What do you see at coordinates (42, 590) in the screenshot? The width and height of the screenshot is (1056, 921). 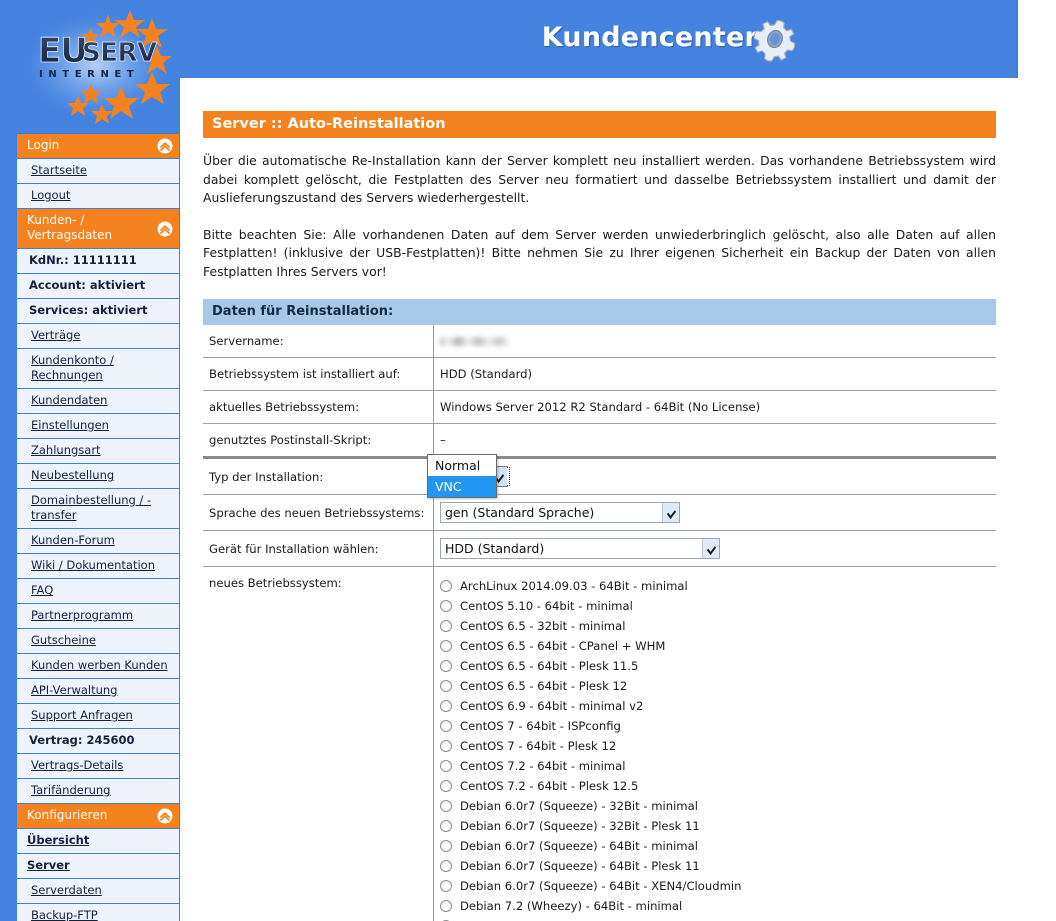 I see `sidebar-link: FAQ` at bounding box center [42, 590].